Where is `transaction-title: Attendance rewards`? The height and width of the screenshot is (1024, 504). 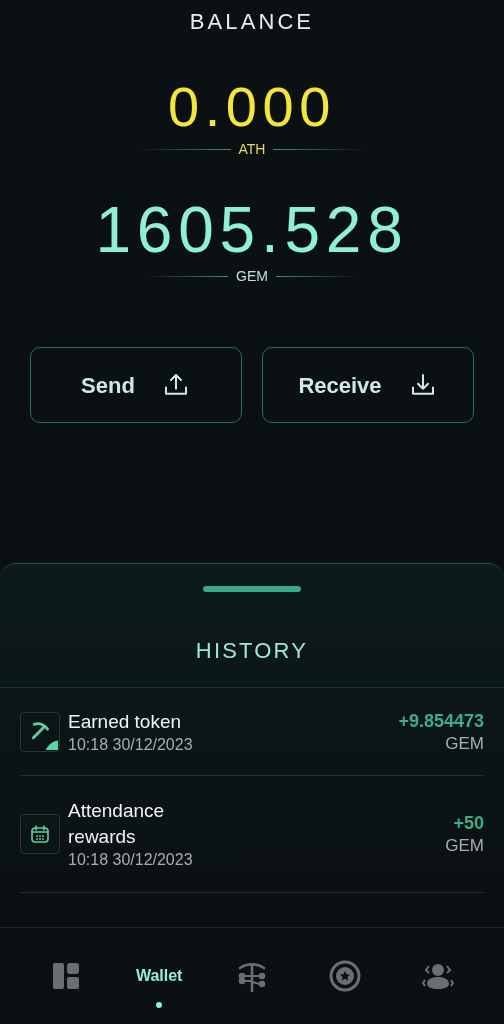
transaction-title: Attendance rewards is located at coordinates (117, 824).